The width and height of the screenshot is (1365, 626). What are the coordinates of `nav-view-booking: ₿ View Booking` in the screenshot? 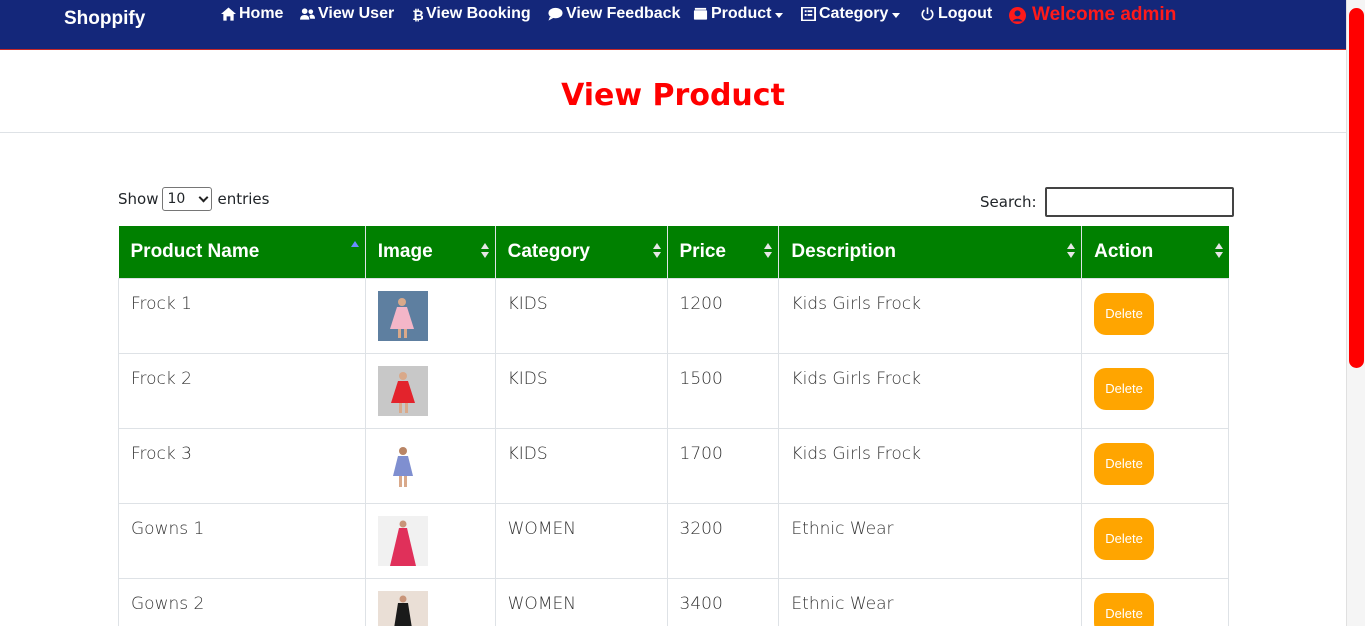 It's located at (471, 14).